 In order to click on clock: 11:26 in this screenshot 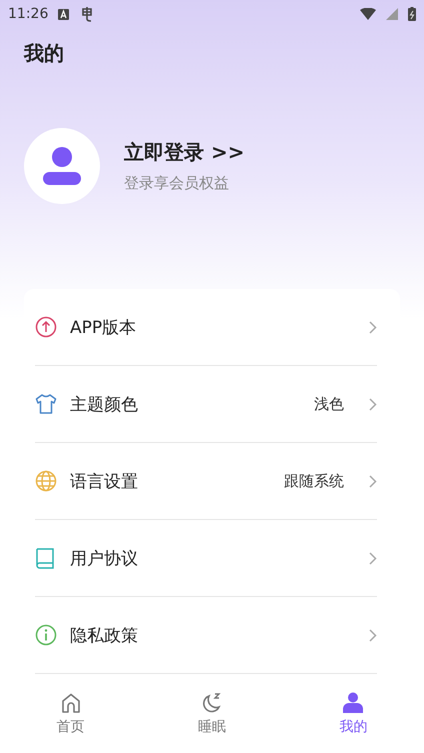, I will do `click(28, 14)`.